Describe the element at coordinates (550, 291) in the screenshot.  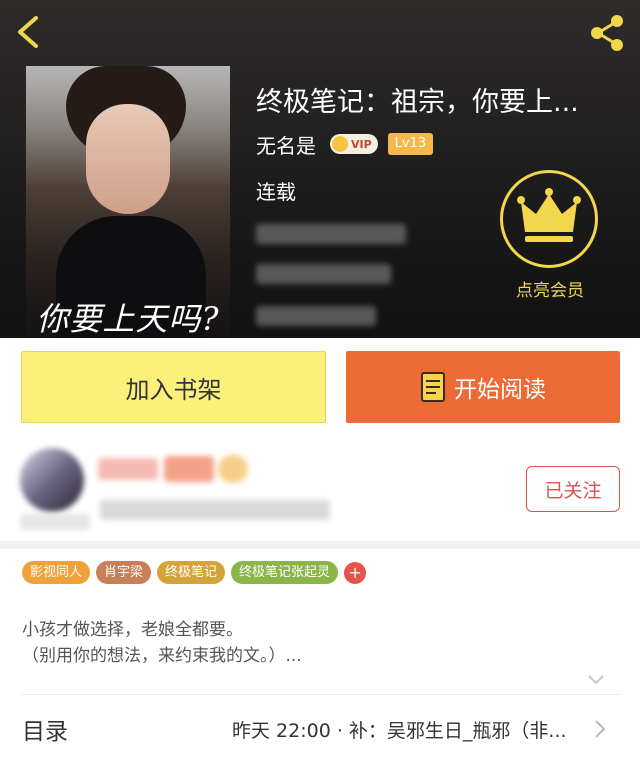
I see `member-label: 点亮会员` at that location.